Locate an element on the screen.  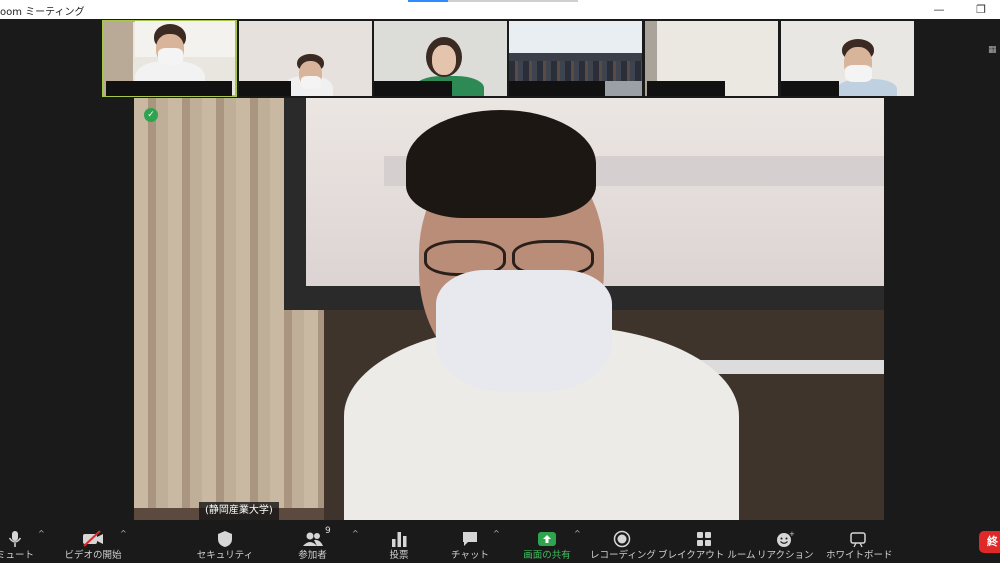
mute-button: ミュート is located at coordinates (20, 541).